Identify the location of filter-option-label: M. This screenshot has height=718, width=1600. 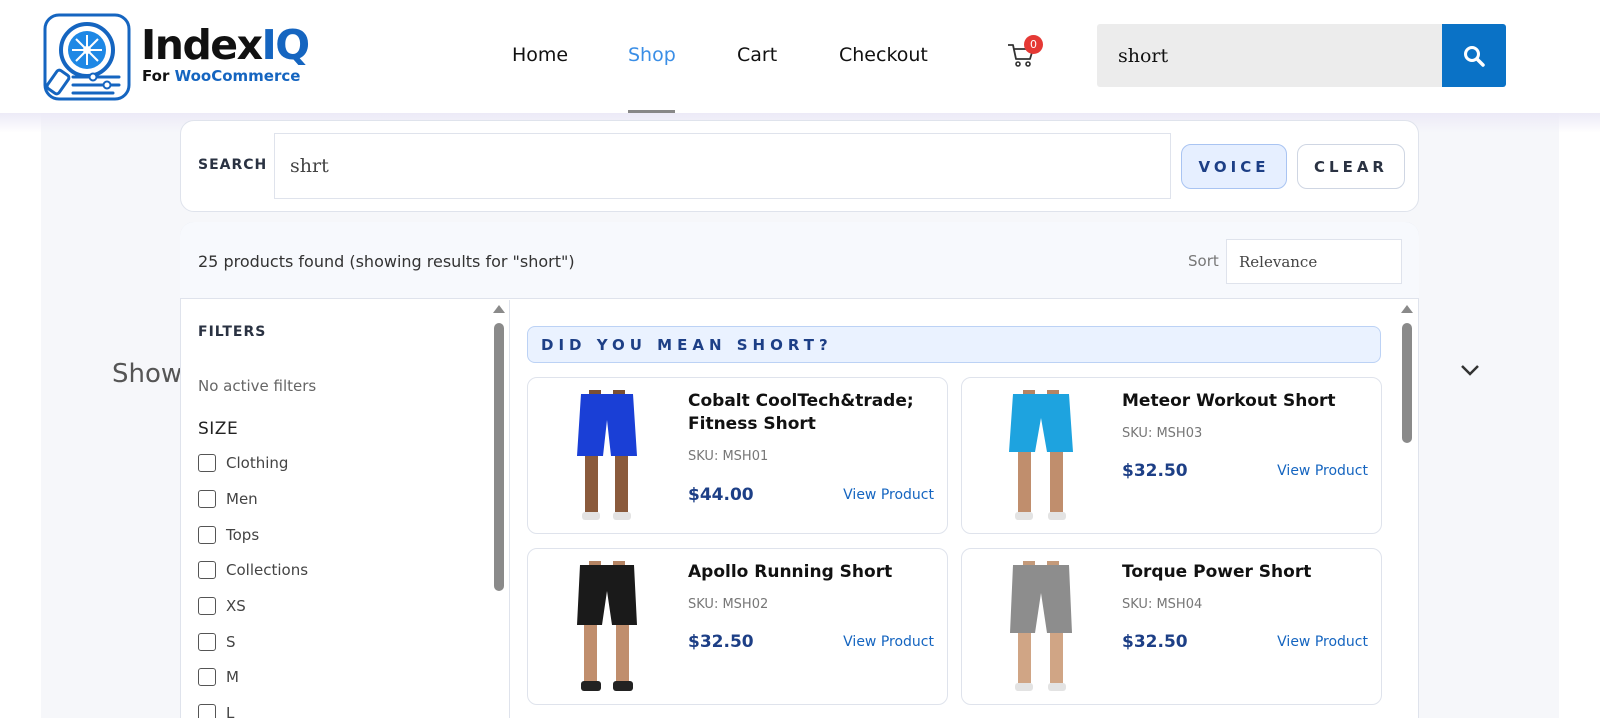
(232, 677).